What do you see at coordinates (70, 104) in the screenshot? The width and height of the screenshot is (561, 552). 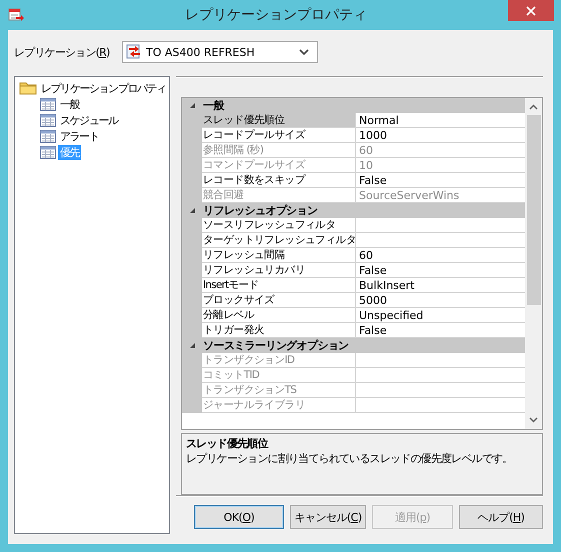 I see `tree-item: 一般` at bounding box center [70, 104].